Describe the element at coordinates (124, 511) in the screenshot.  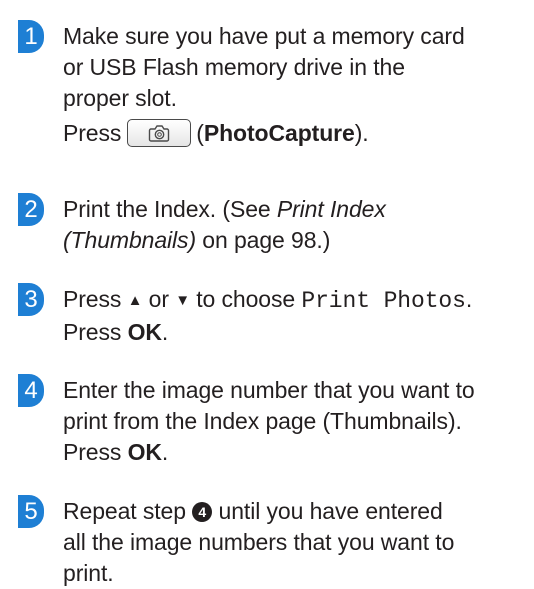
I see `repeat-step-text: Repeat step` at that location.